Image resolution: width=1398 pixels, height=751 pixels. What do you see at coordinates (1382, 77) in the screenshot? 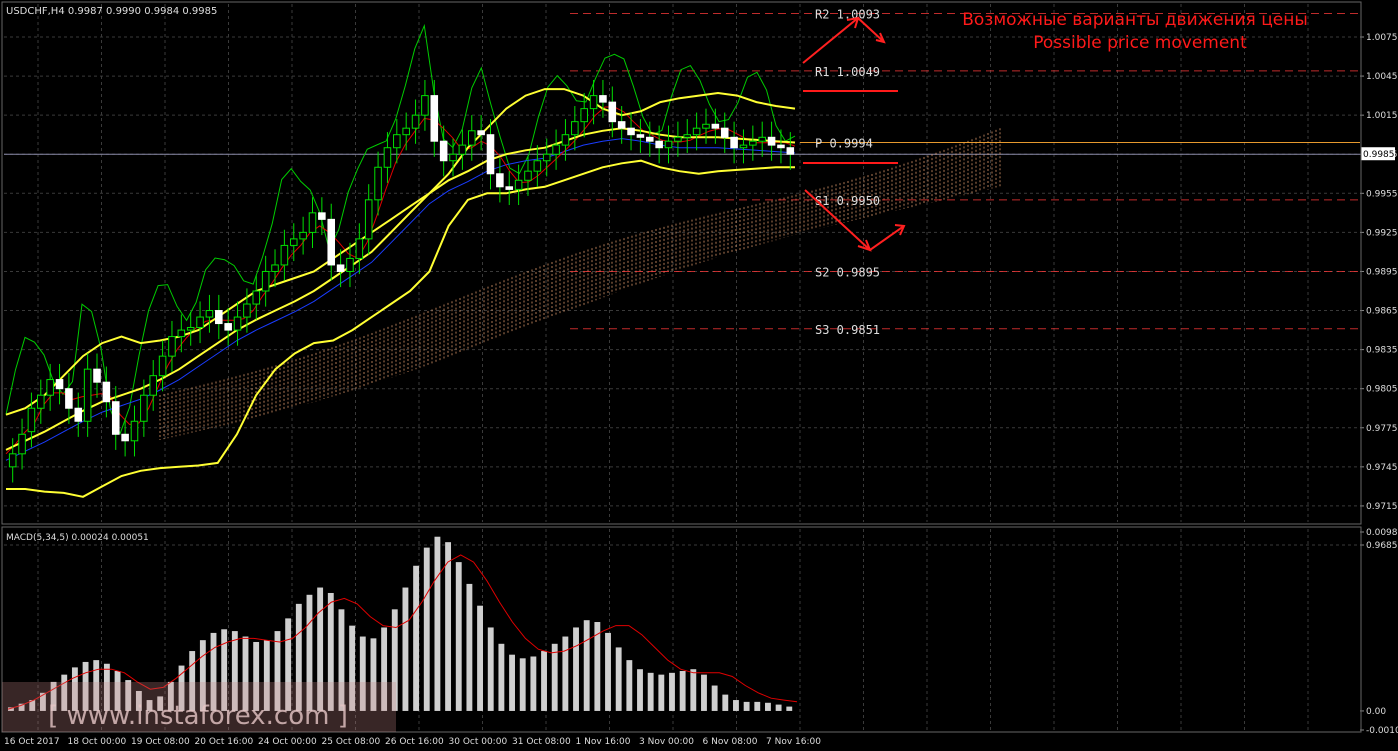
I see `y-tick-label: 1.0045` at bounding box center [1382, 77].